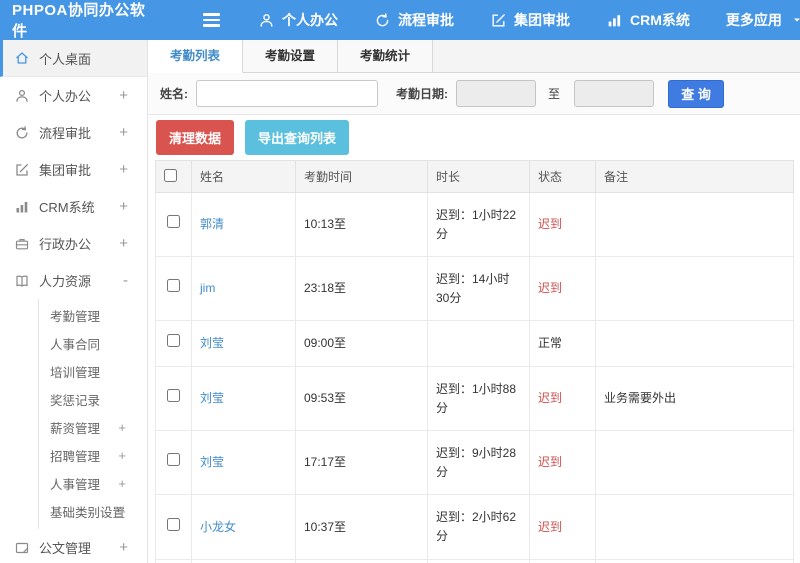 The height and width of the screenshot is (563, 800). I want to click on duration-line: 迟到：1小时22分, so click(476, 224).